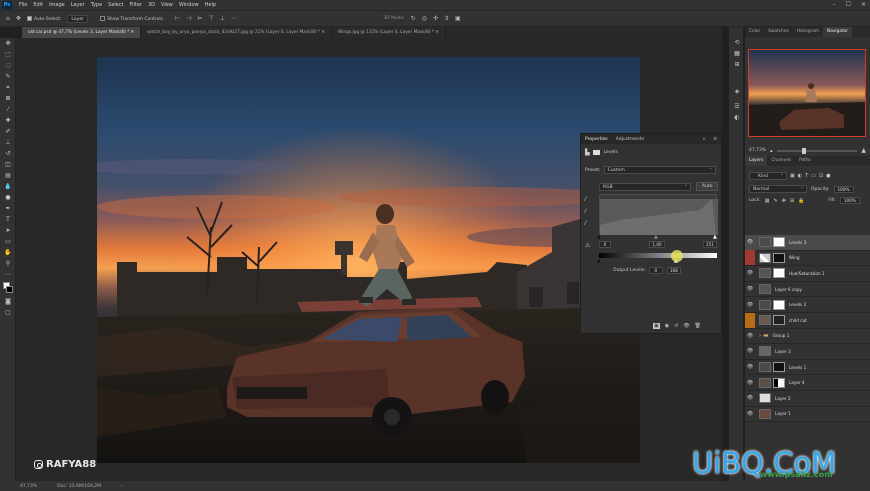 The height and width of the screenshot is (491, 870). Describe the element at coordinates (645, 186) in the screenshot. I see `channel-dropdown: RGB` at that location.